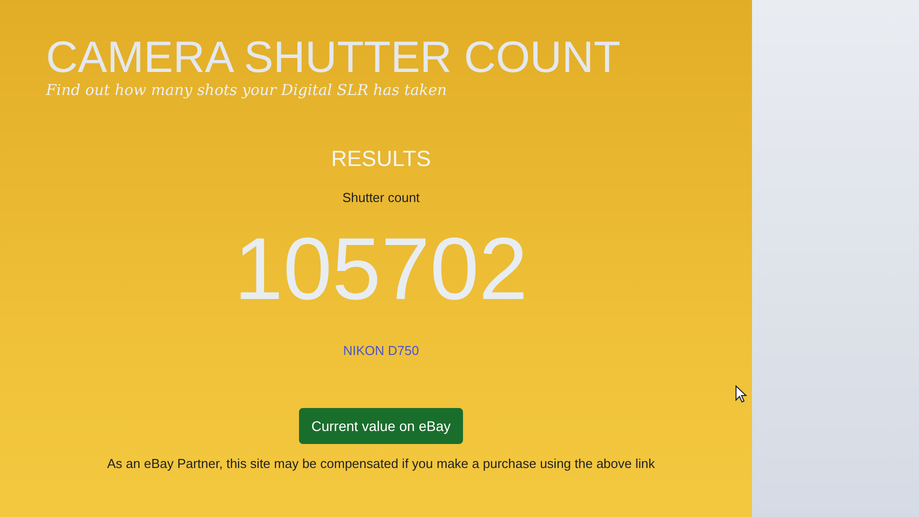 The width and height of the screenshot is (919, 517). Describe the element at coordinates (381, 426) in the screenshot. I see `ebay-value-button: Current value on eBay` at that location.